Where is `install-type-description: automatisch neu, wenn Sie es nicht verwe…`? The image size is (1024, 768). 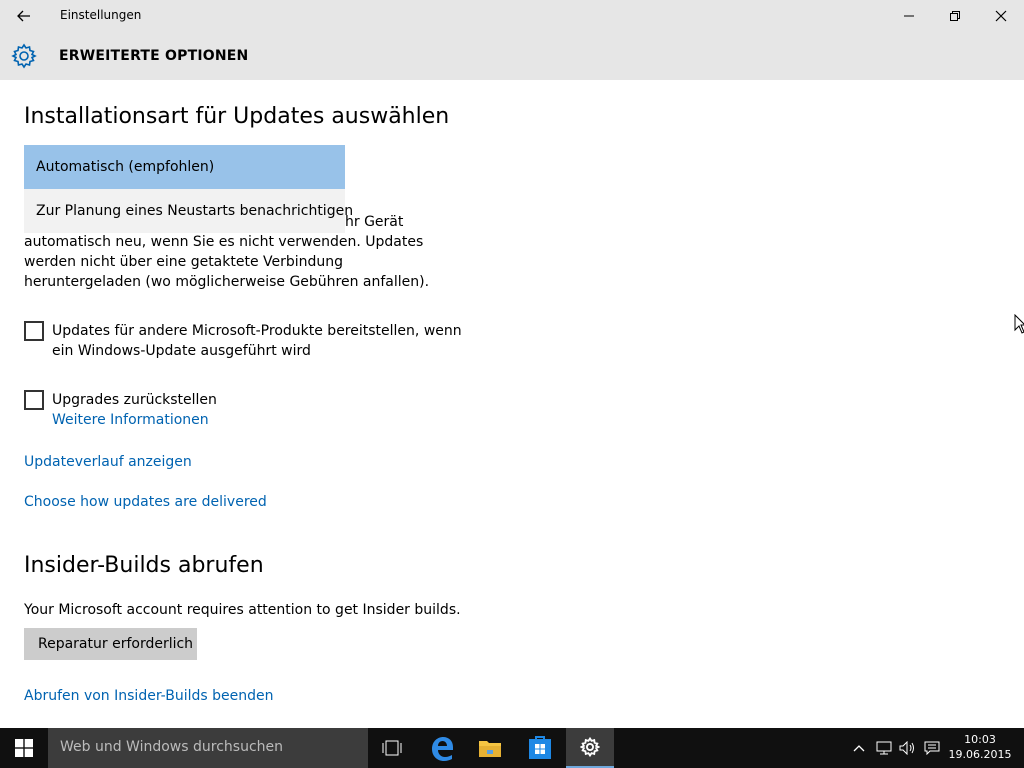
install-type-description: automatisch neu, wenn Sie es nicht verwe… is located at coordinates (227, 262).